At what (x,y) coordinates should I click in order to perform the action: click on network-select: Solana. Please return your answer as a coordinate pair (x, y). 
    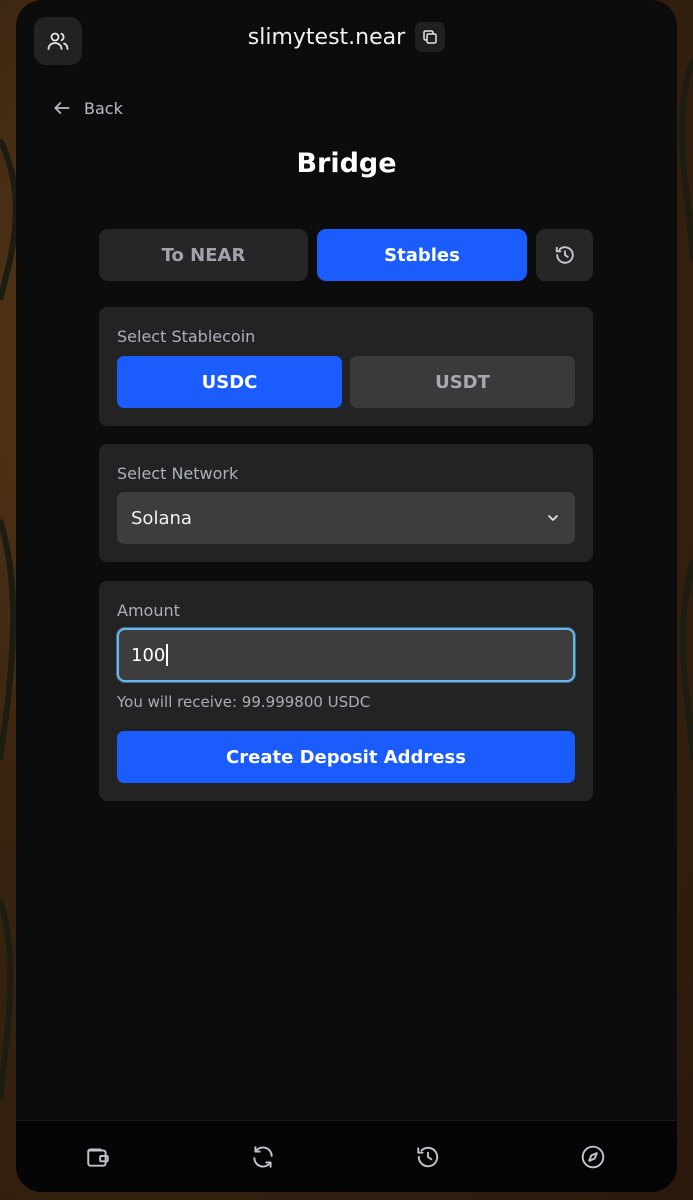
    Looking at the image, I should click on (346, 518).